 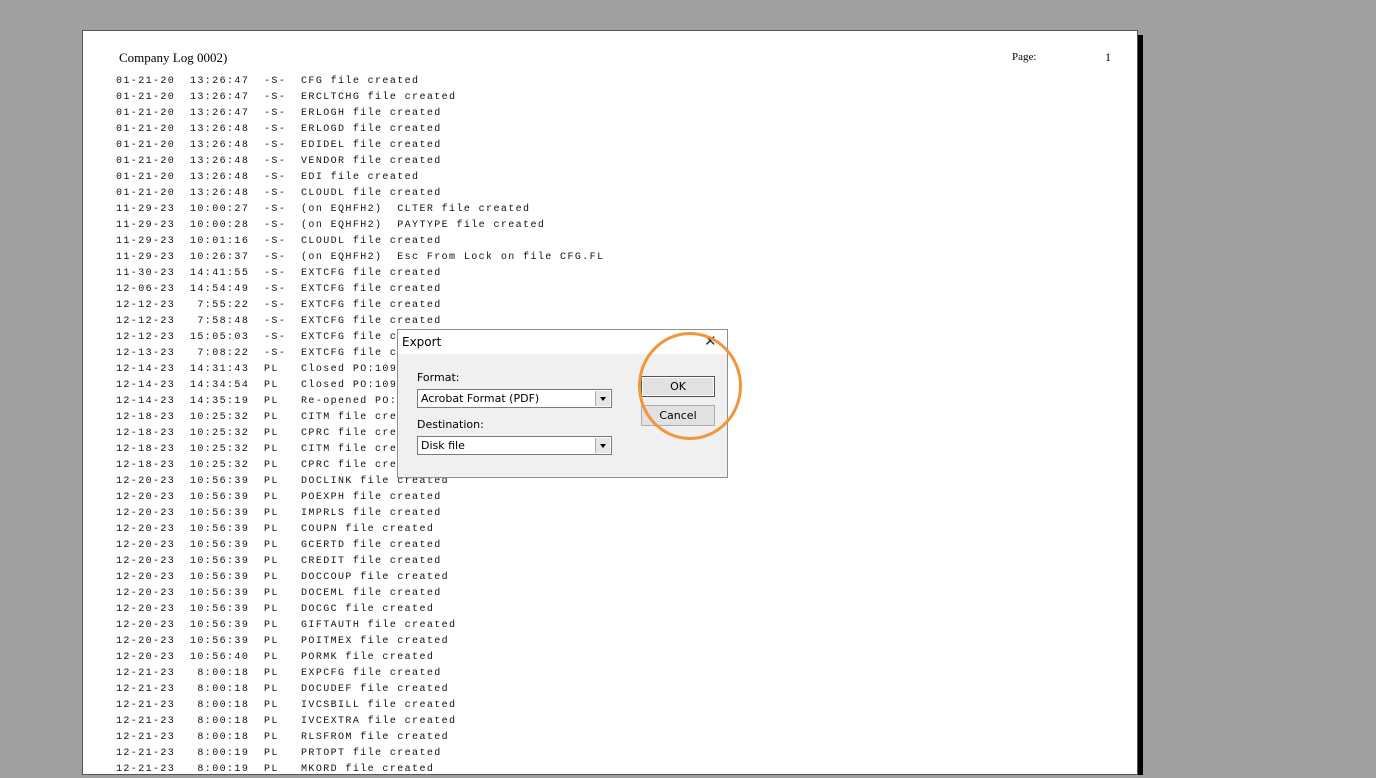 What do you see at coordinates (279, 673) in the screenshot?
I see `log-line: 12-21-23 8:00:18 PL EXPCFG file created` at bounding box center [279, 673].